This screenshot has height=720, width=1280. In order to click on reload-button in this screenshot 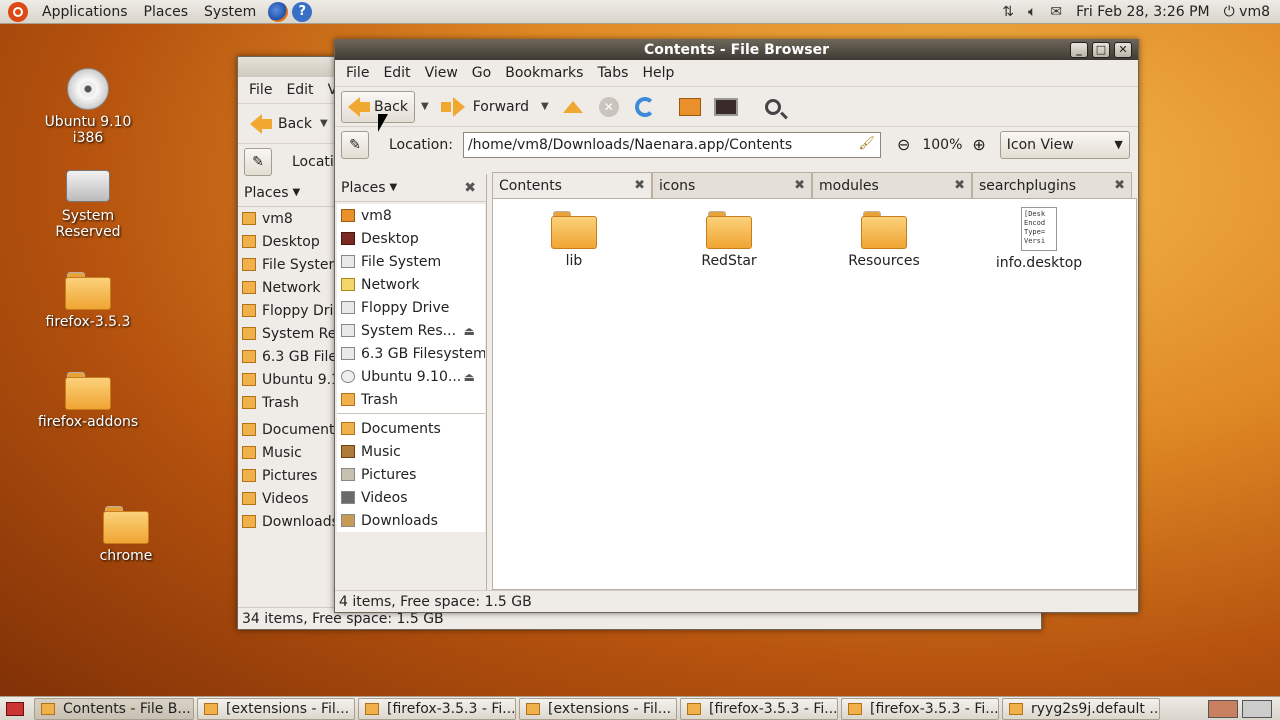, I will do `click(645, 107)`.